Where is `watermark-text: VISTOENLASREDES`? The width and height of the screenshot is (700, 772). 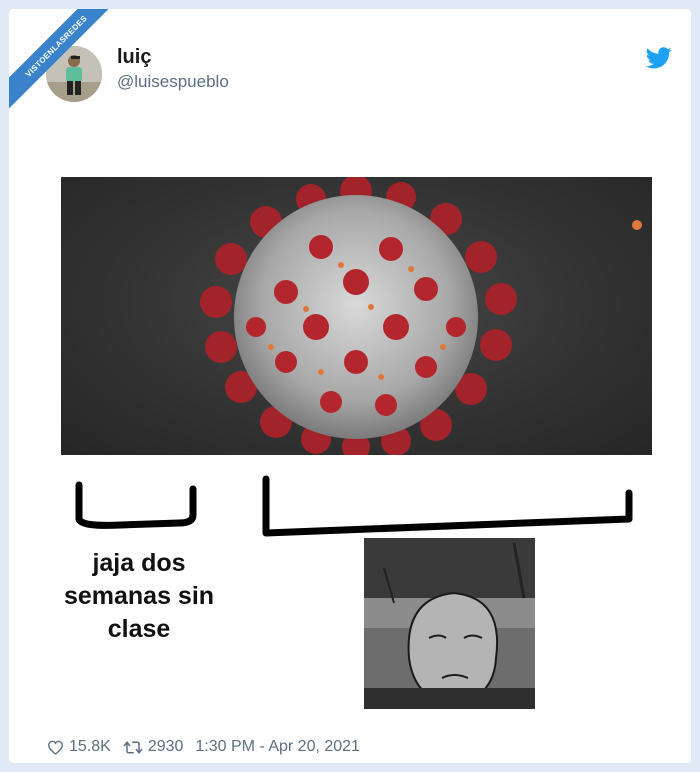 watermark-text: VISTOENLASREDES is located at coordinates (66, 61).